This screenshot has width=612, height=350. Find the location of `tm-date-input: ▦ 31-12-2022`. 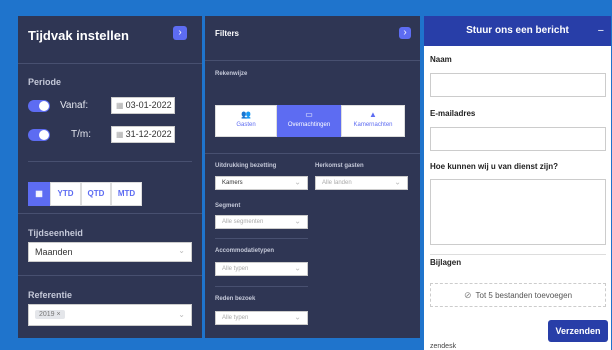

tm-date-input: ▦ 31-12-2022 is located at coordinates (143, 134).